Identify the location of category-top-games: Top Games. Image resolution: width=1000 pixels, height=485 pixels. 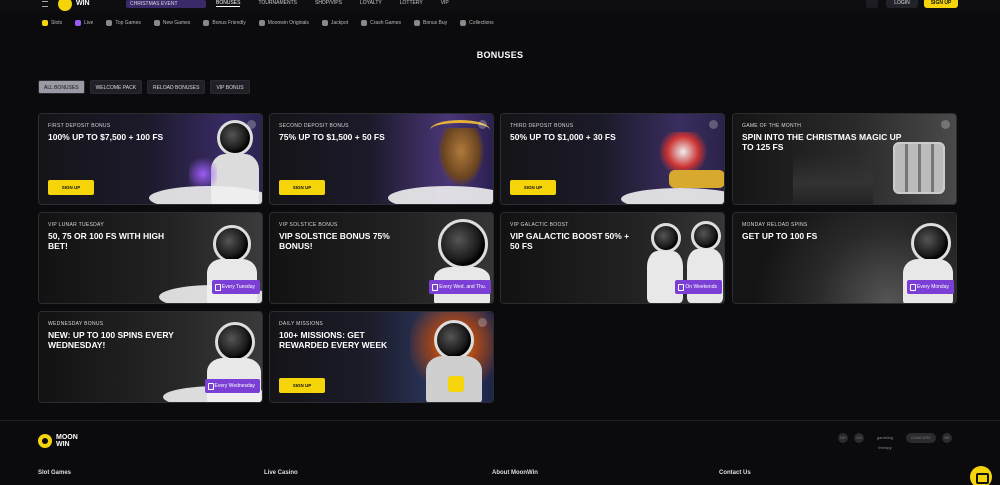
(123, 23).